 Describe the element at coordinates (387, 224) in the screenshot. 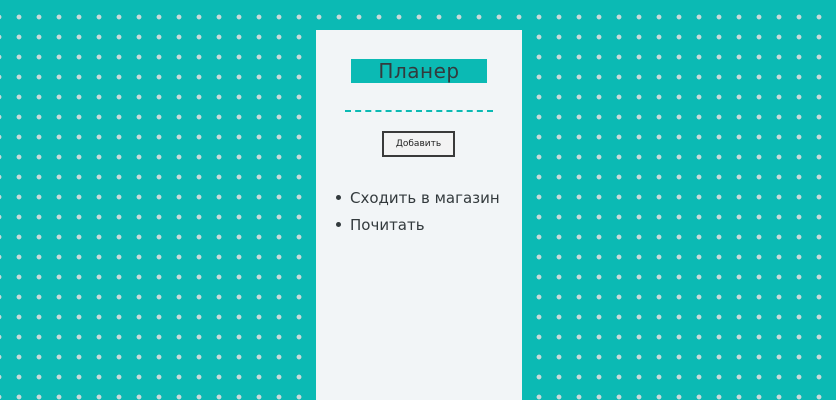

I see `task-text: Почитать` at that location.